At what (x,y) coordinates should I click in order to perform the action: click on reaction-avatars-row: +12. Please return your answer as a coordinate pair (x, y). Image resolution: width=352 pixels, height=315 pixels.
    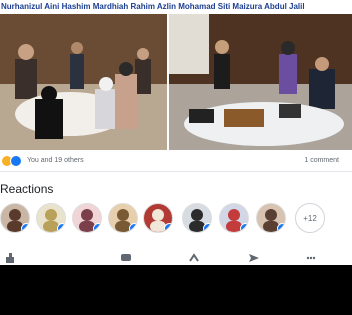
    Looking at the image, I should click on (176, 221).